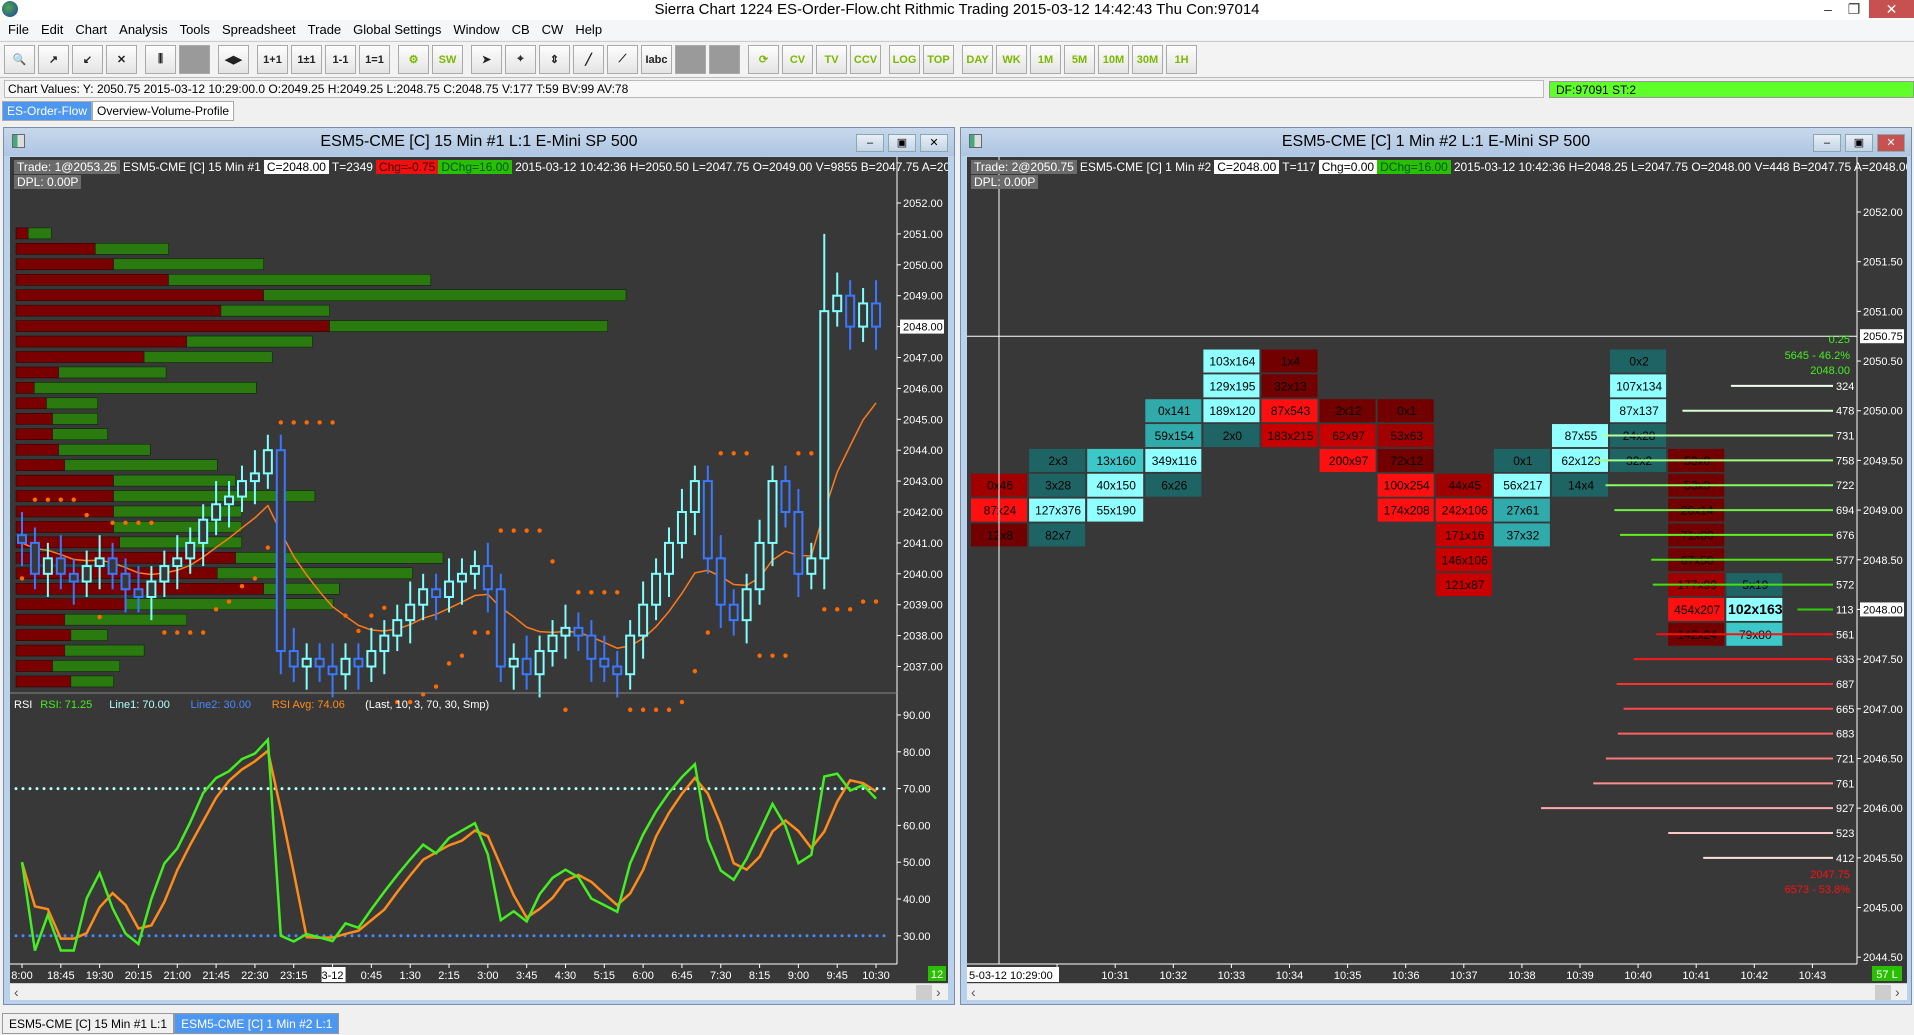 The width and height of the screenshot is (1914, 1035). Describe the element at coordinates (194, 59) in the screenshot. I see `blank-1-button` at that location.